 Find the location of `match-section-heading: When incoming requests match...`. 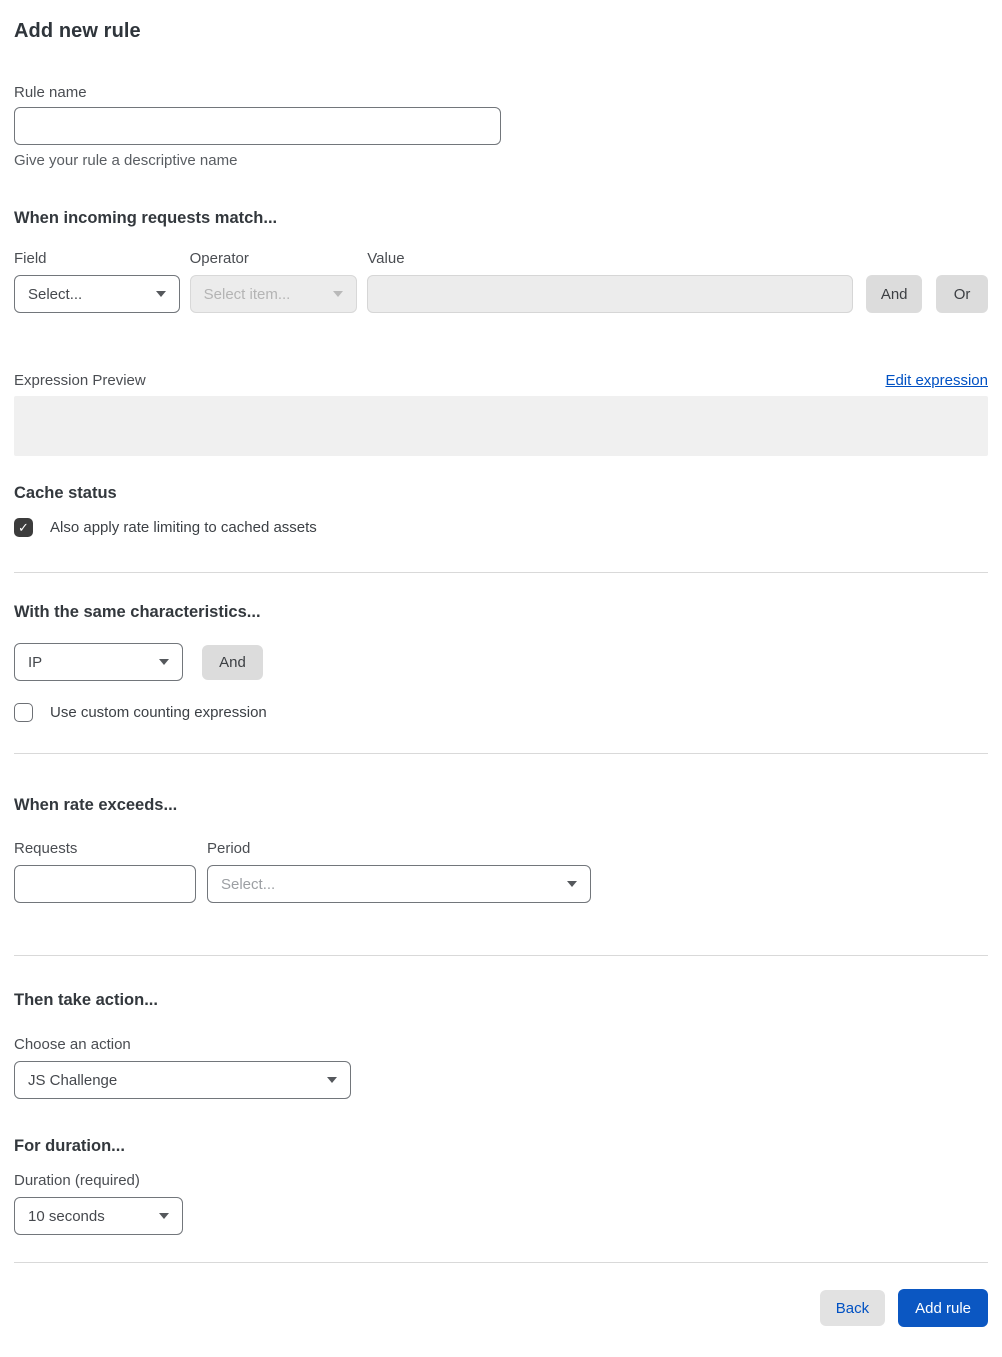

match-section-heading: When incoming requests match... is located at coordinates (146, 218).